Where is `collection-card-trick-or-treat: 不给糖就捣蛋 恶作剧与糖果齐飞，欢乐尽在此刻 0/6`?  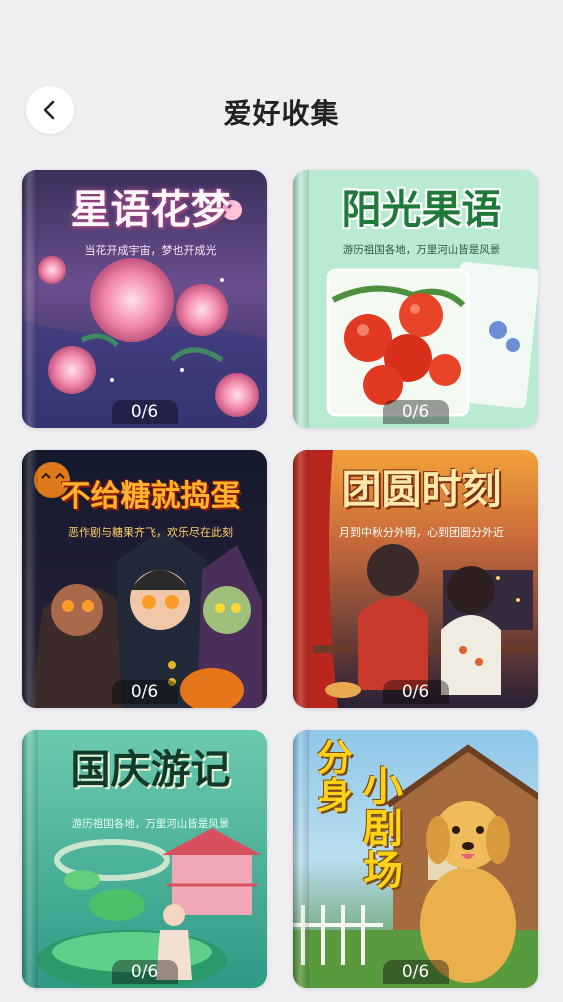
collection-card-trick-or-treat: 不给糖就捣蛋 恶作剧与糖果齐飞，欢乐尽在此刻 0/6 is located at coordinates (144, 579).